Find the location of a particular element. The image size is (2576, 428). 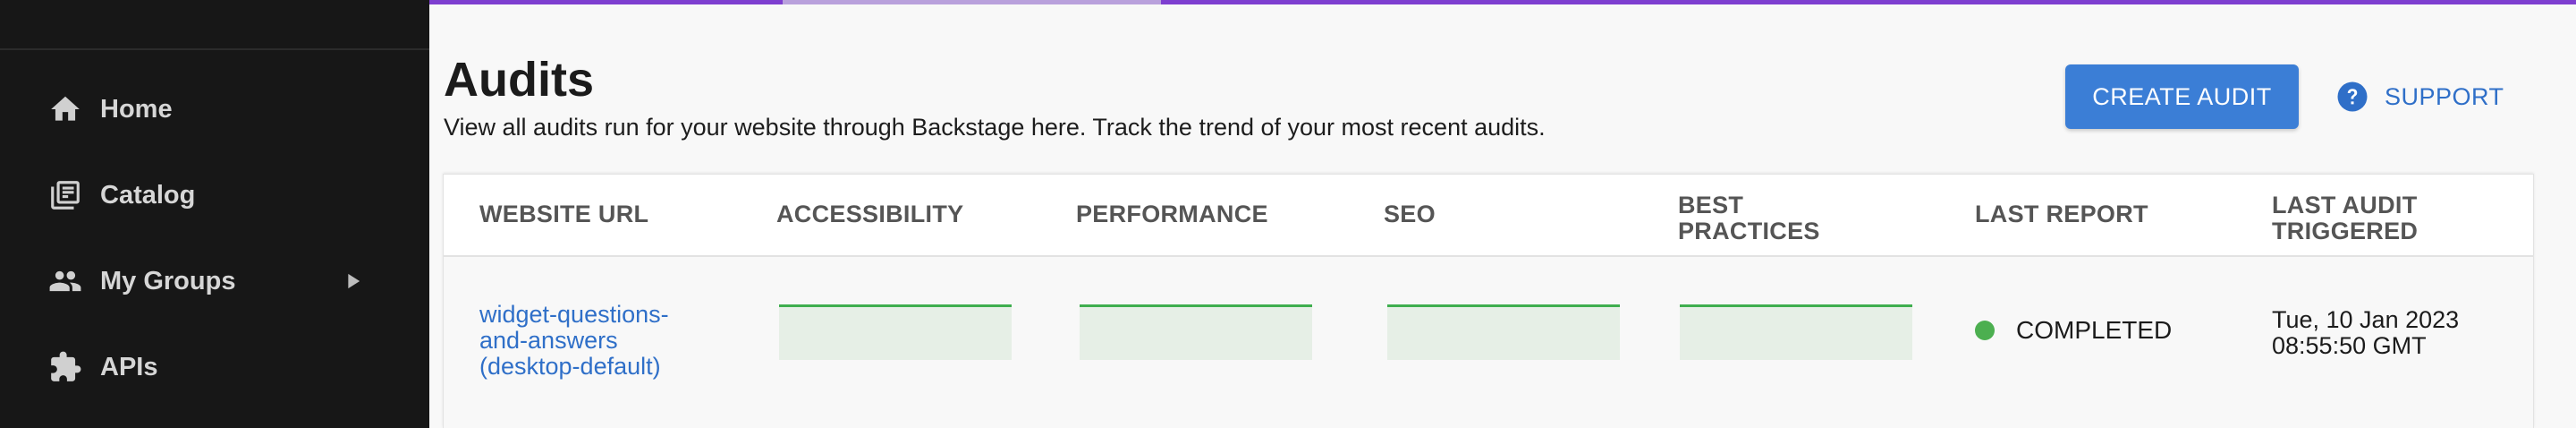

column-header-seo: SEO is located at coordinates (1410, 214).